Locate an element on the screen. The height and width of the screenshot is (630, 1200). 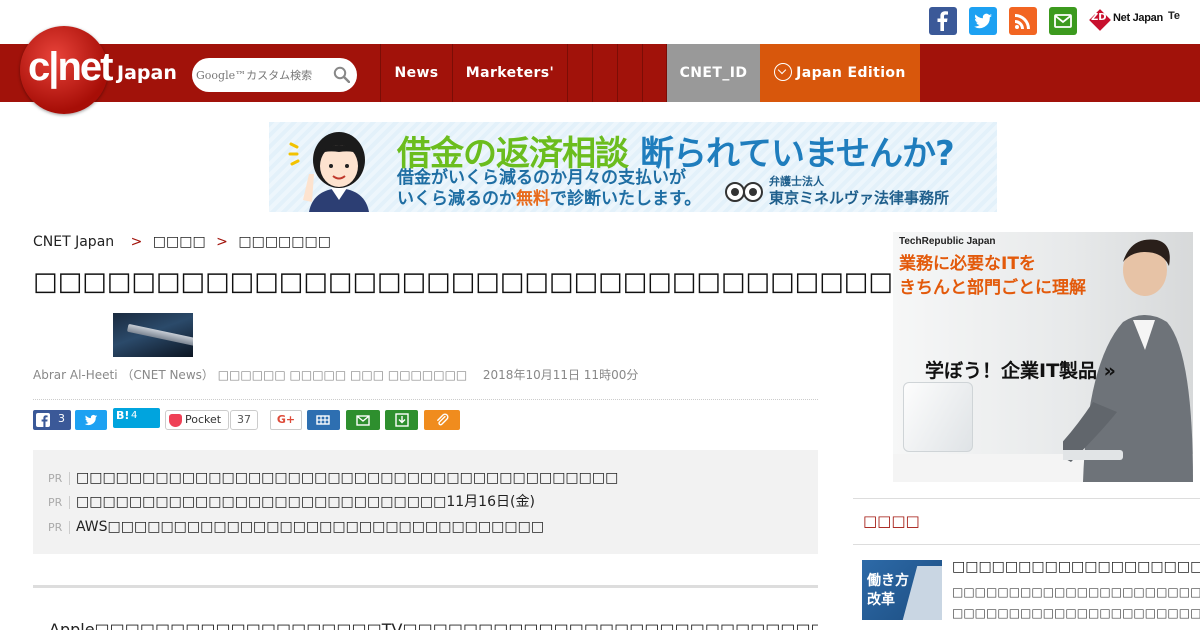
rss-icon is located at coordinates (1023, 21).